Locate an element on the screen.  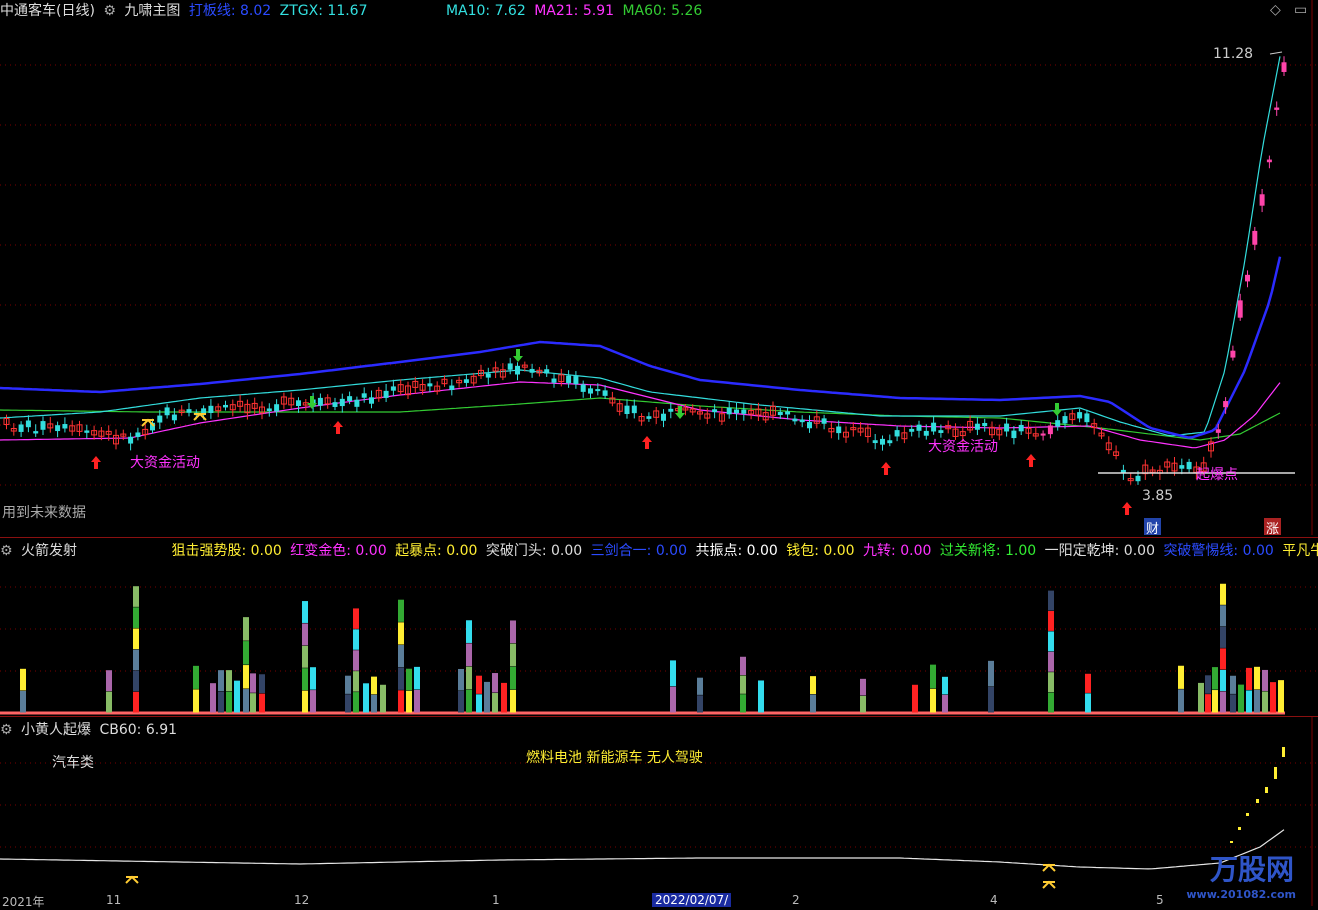
diamond-icon: ◇ is located at coordinates (1275, 10).